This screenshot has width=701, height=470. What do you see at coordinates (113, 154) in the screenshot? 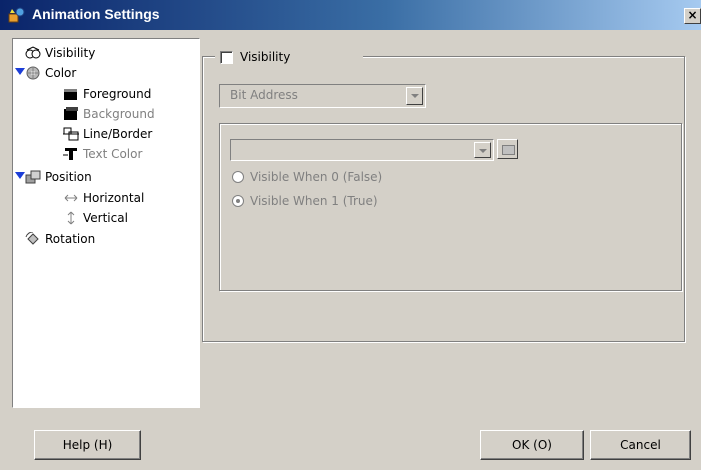
I see `tree-item-label: Text Color` at bounding box center [113, 154].